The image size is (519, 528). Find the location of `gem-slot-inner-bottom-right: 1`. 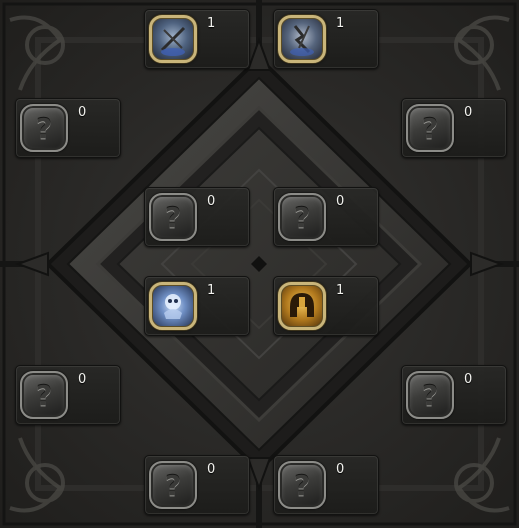

gem-slot-inner-bottom-right: 1 is located at coordinates (326, 306).